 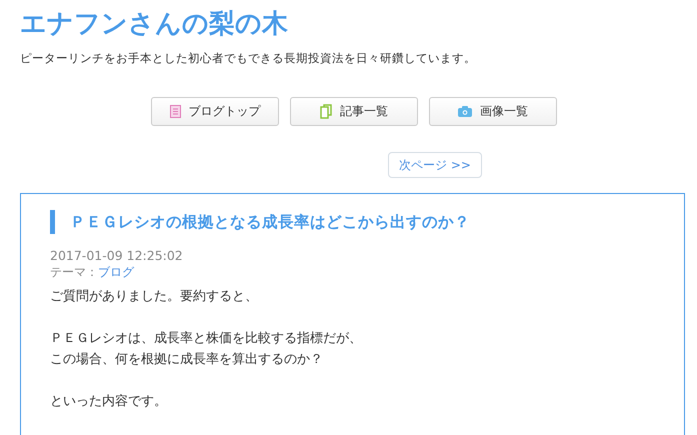 I want to click on article-text: ＰＥＧレシオは、成長率と株価を比較する指標だが、, so click(x=206, y=339).